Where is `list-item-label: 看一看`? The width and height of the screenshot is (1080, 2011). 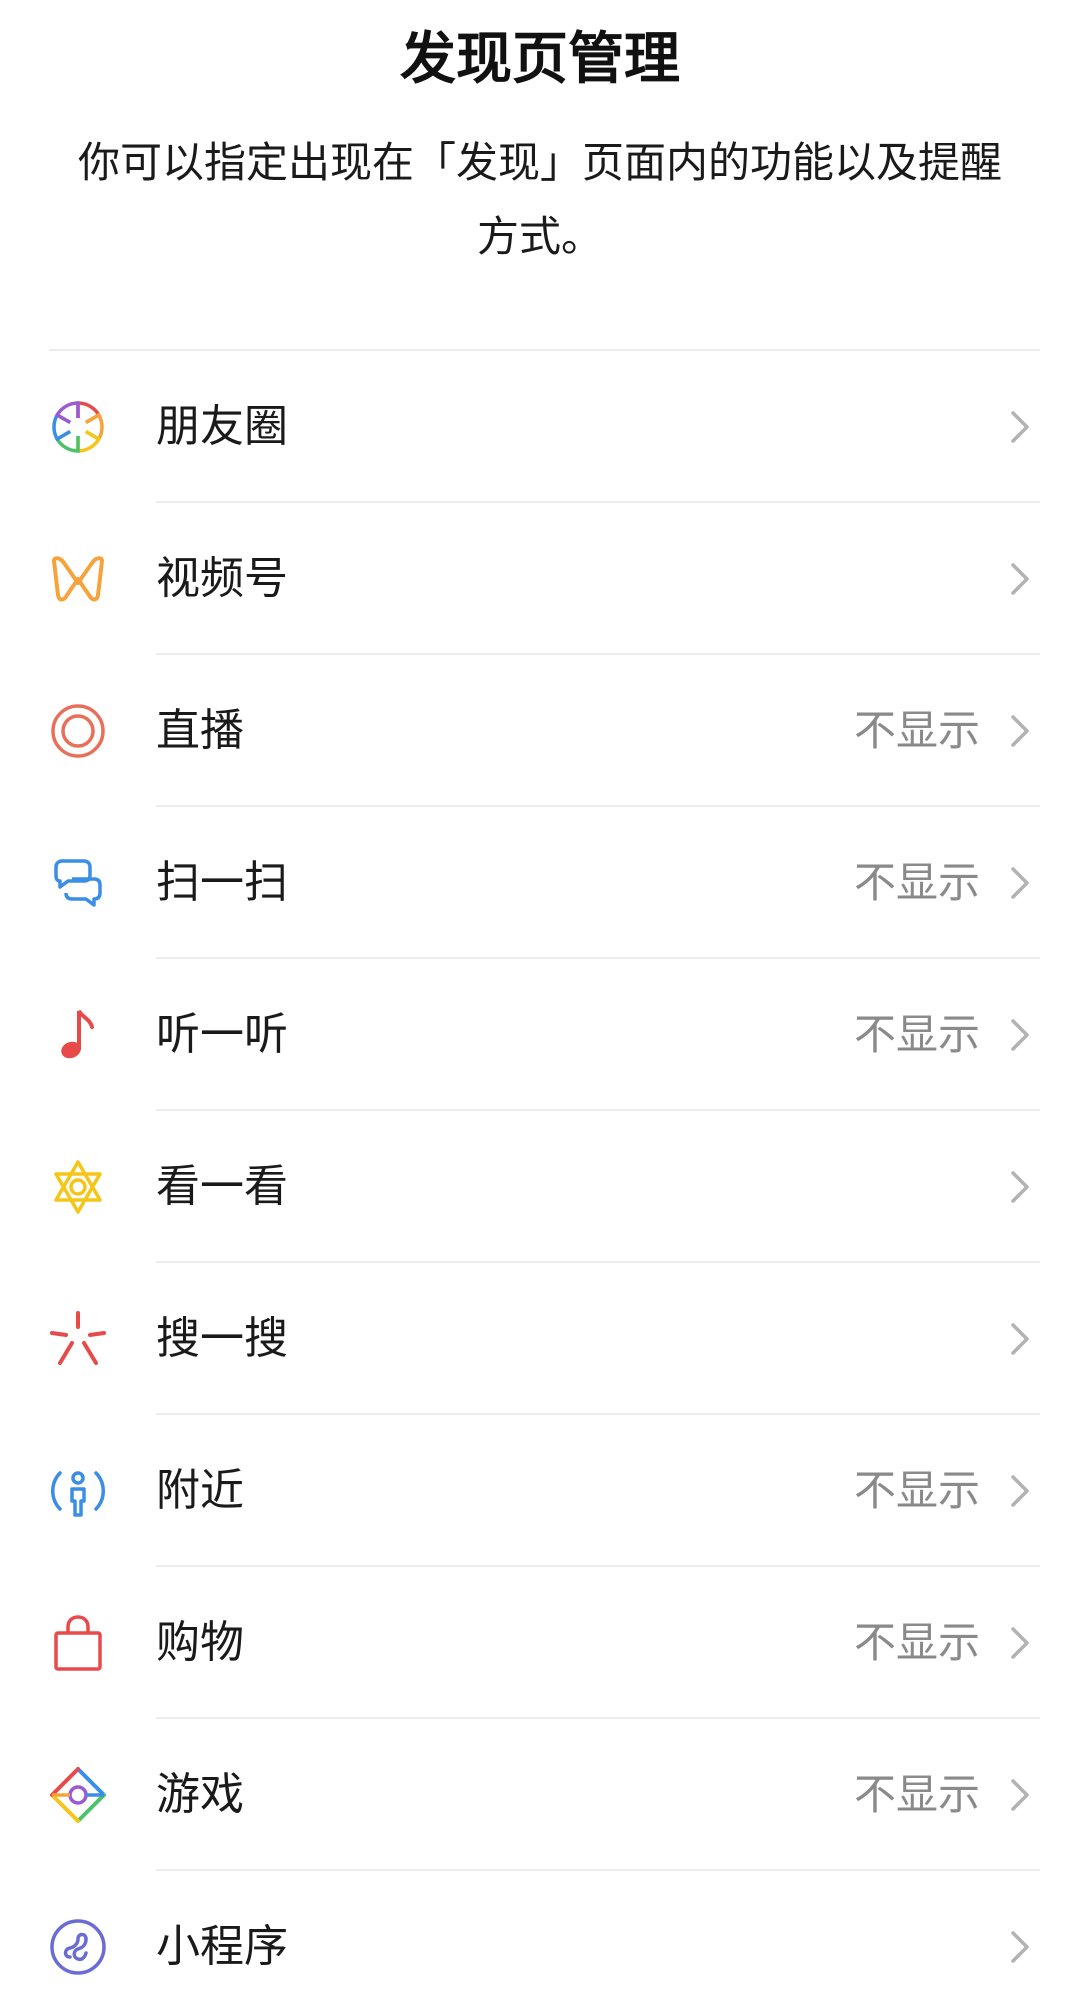
list-item-label: 看一看 is located at coordinates (222, 1186).